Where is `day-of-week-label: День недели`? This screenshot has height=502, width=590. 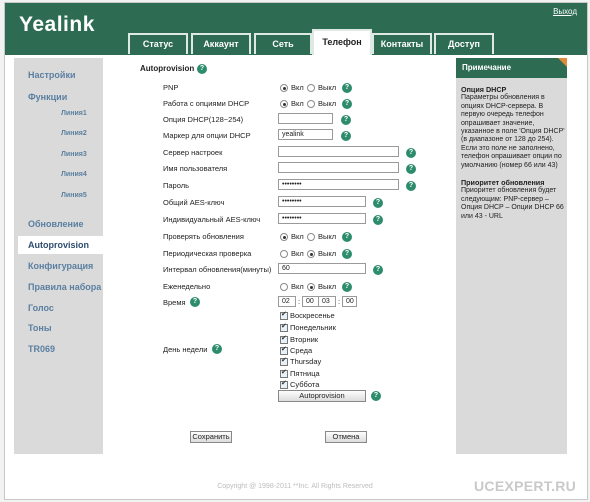 day-of-week-label: День недели is located at coordinates (185, 349).